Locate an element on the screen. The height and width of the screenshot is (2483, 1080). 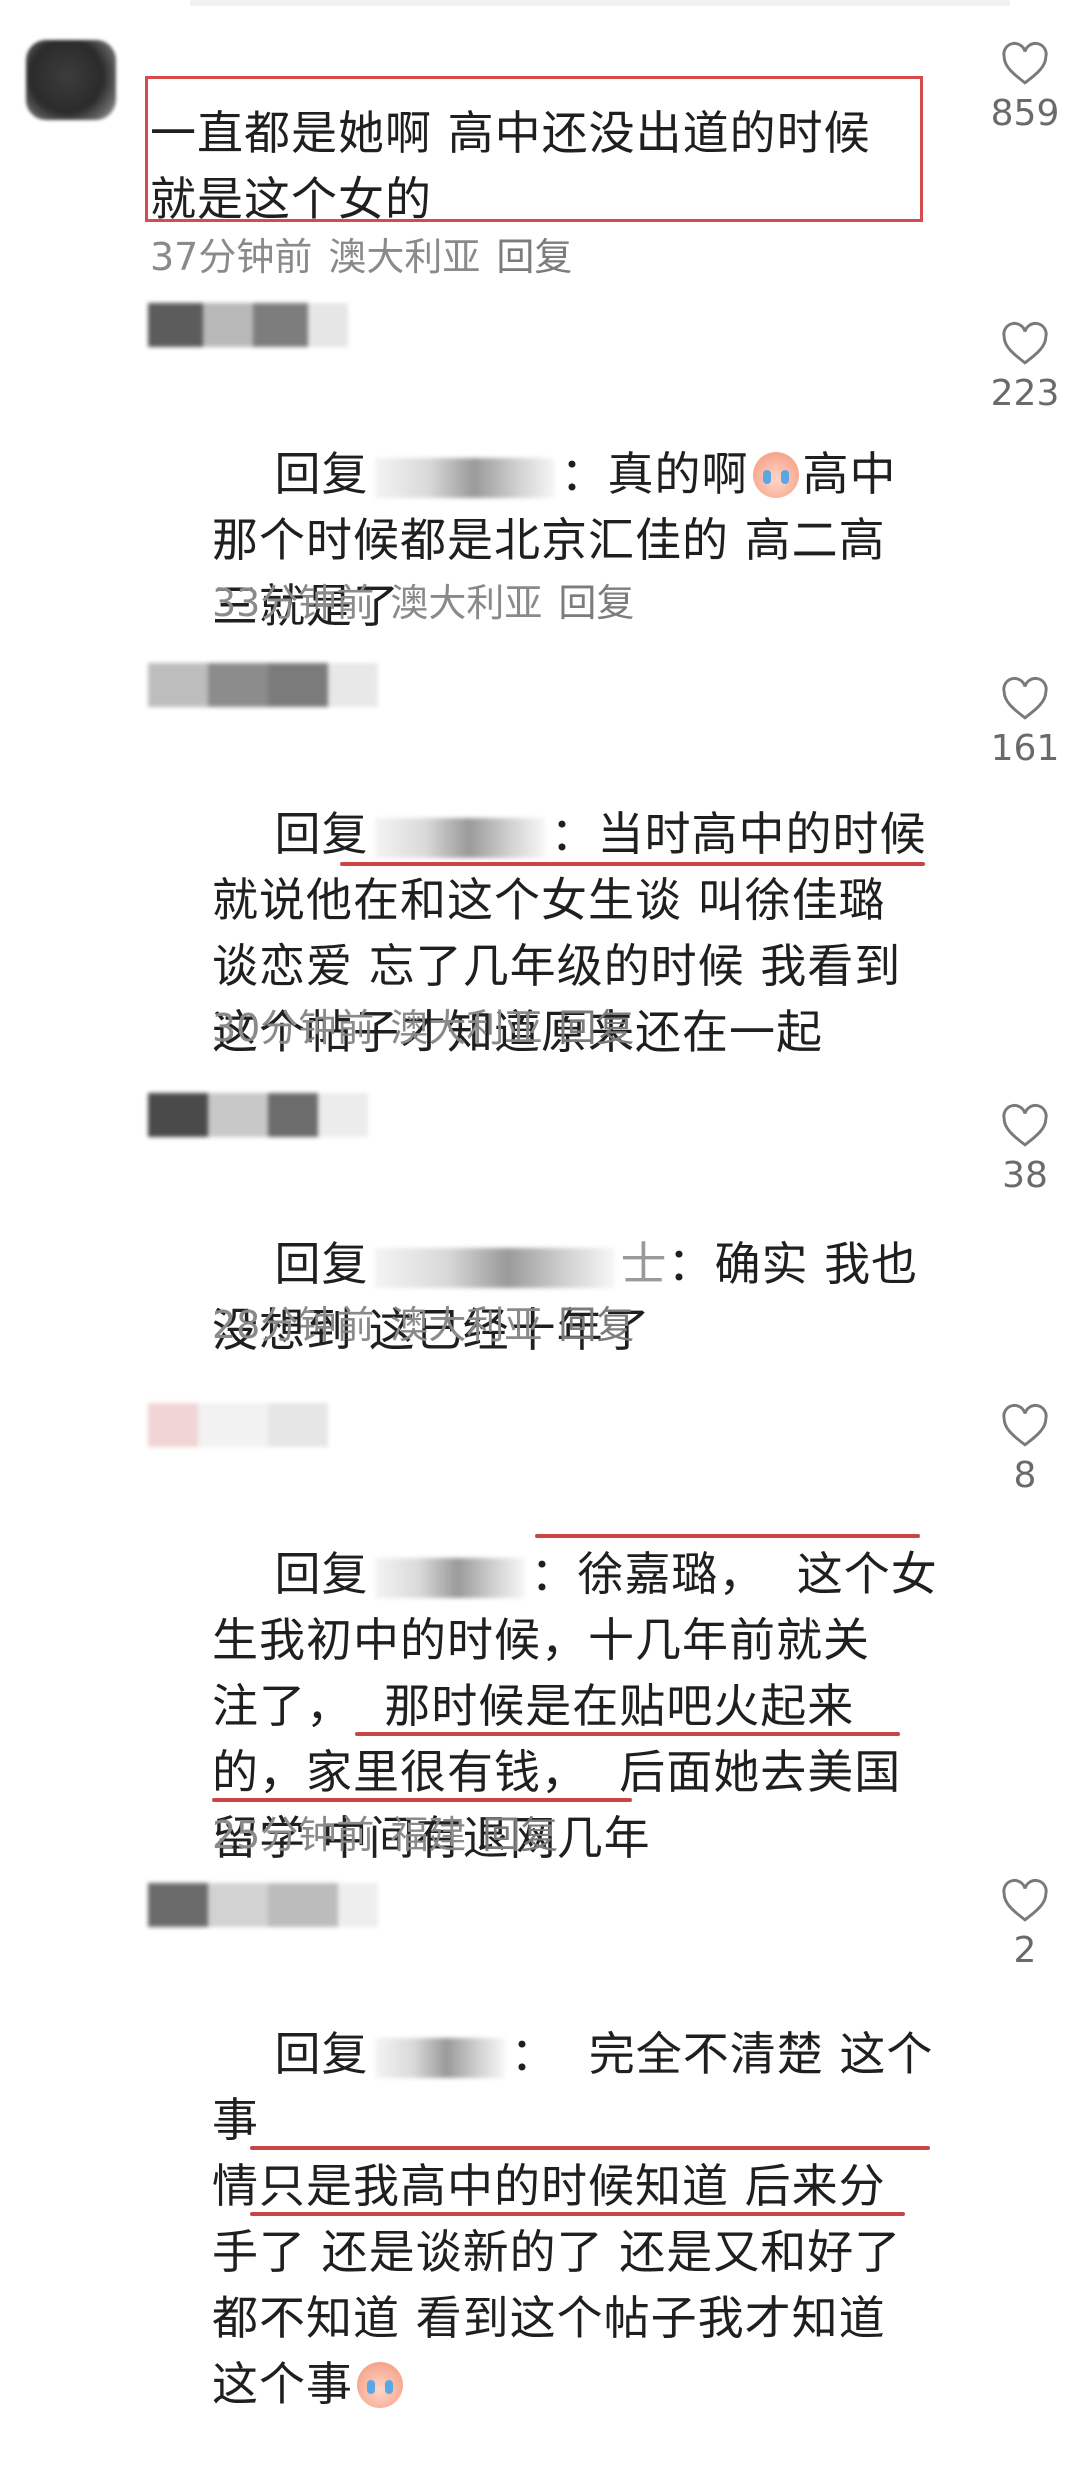
masked-username-tail: 士 is located at coordinates (644, 1264).